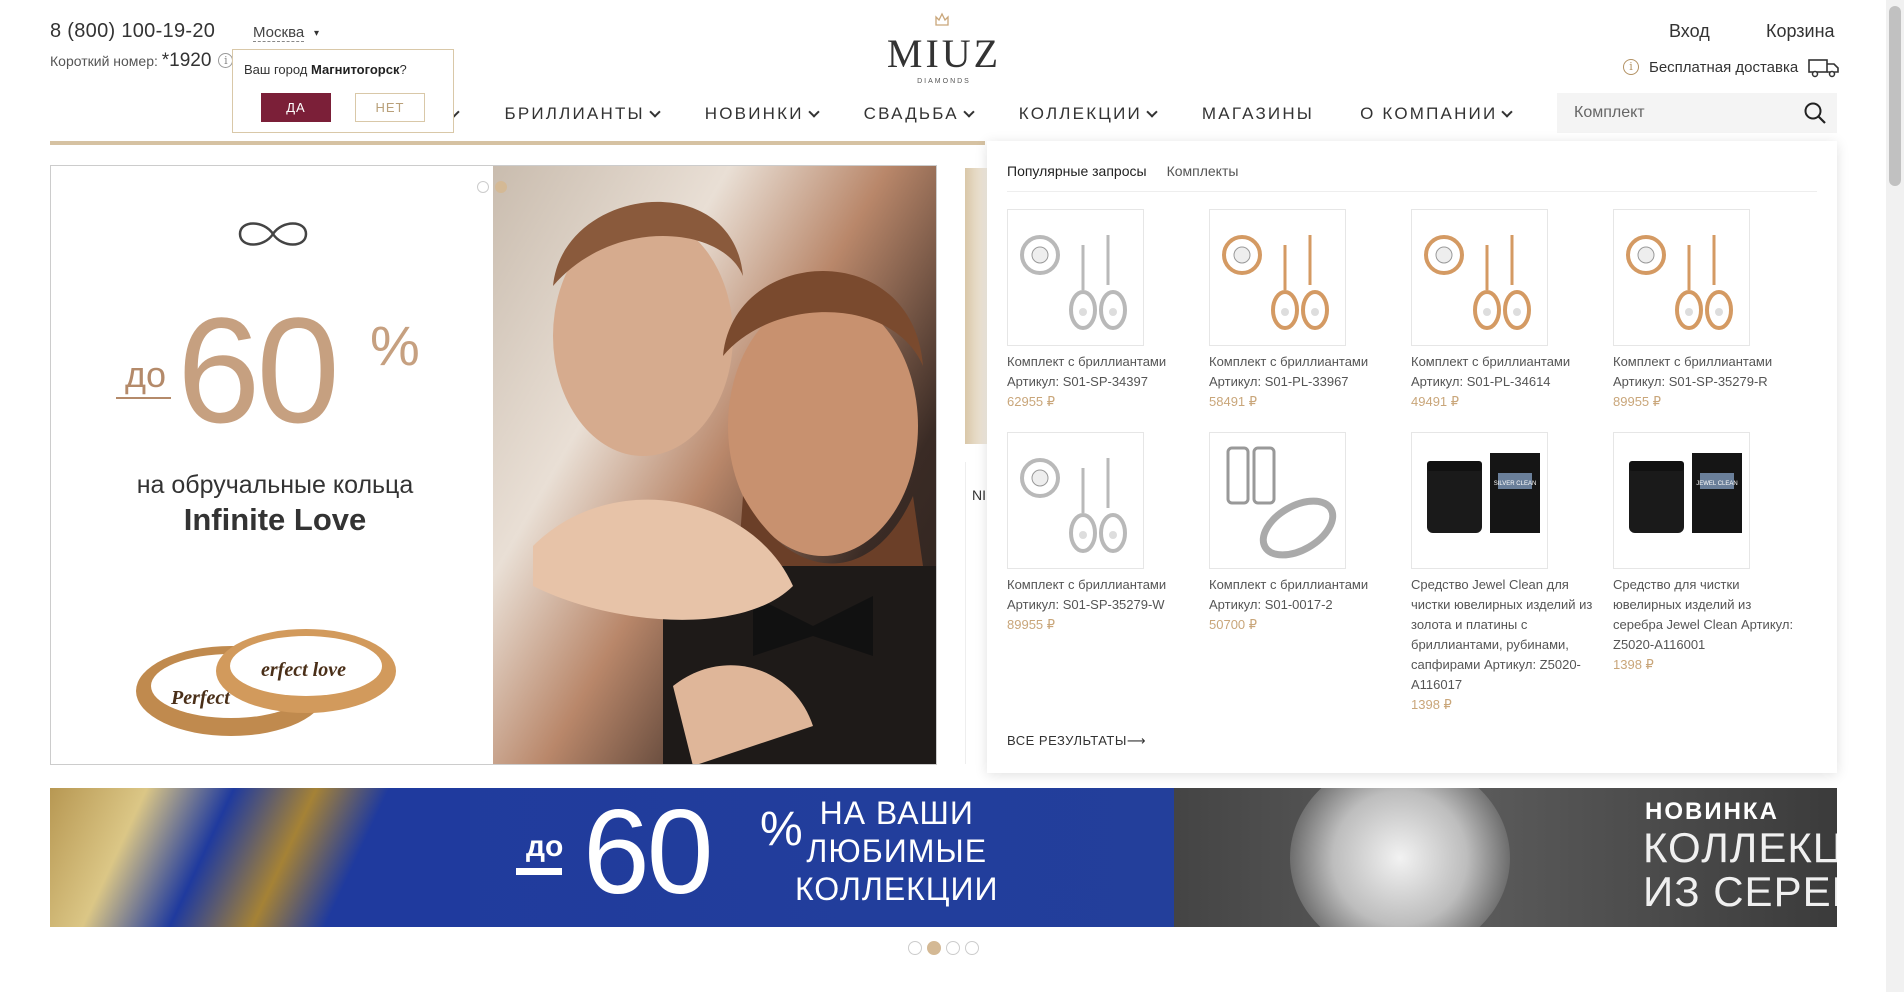 The width and height of the screenshot is (1904, 992). I want to click on city-question-suffix: ?, so click(403, 69).